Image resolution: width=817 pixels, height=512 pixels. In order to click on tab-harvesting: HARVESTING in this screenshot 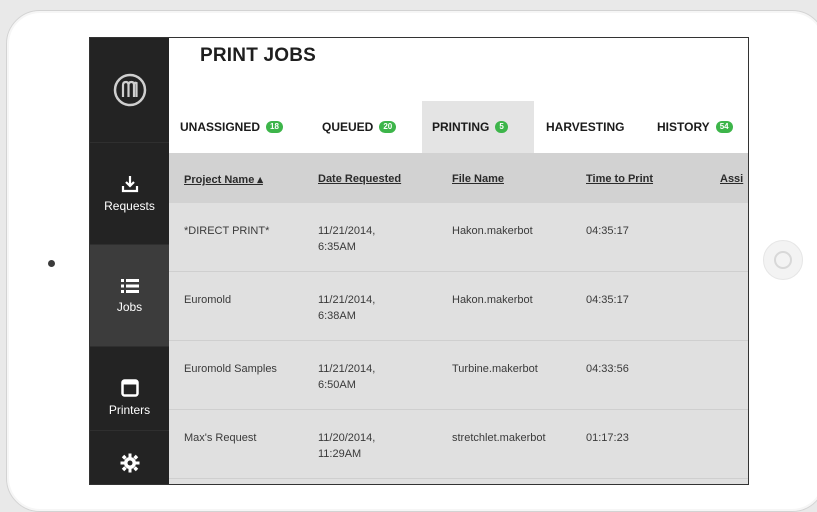, I will do `click(585, 127)`.